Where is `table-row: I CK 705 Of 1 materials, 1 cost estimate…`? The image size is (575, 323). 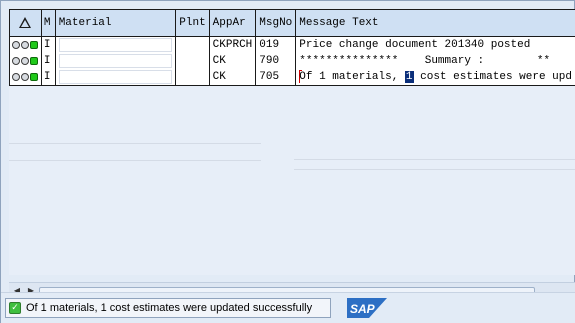 table-row: I CK 705 Of 1 materials, 1 cost estimate… is located at coordinates (292, 77).